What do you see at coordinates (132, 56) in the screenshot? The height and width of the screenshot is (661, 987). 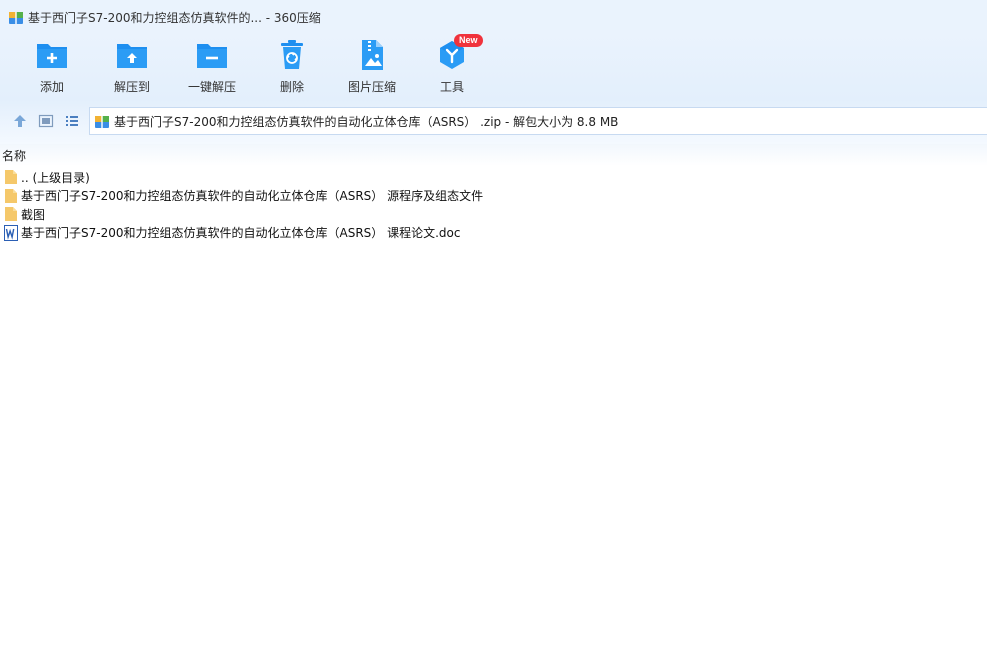 I see `extract-to-icon` at bounding box center [132, 56].